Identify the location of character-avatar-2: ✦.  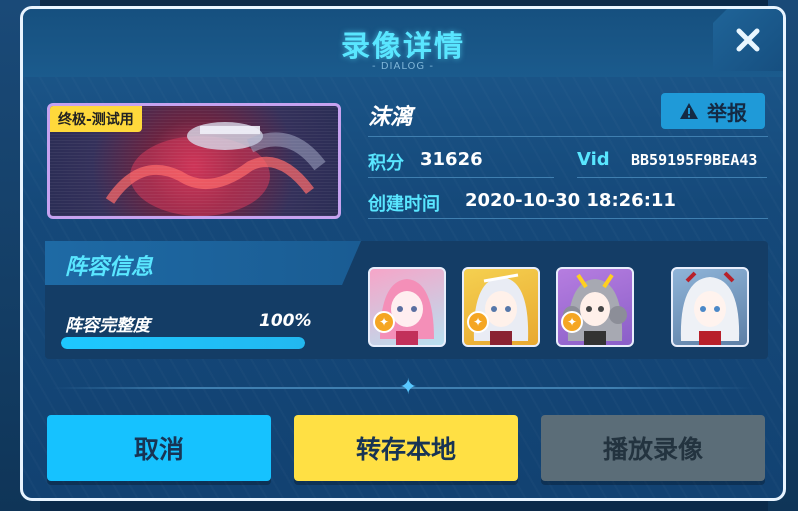
(501, 307).